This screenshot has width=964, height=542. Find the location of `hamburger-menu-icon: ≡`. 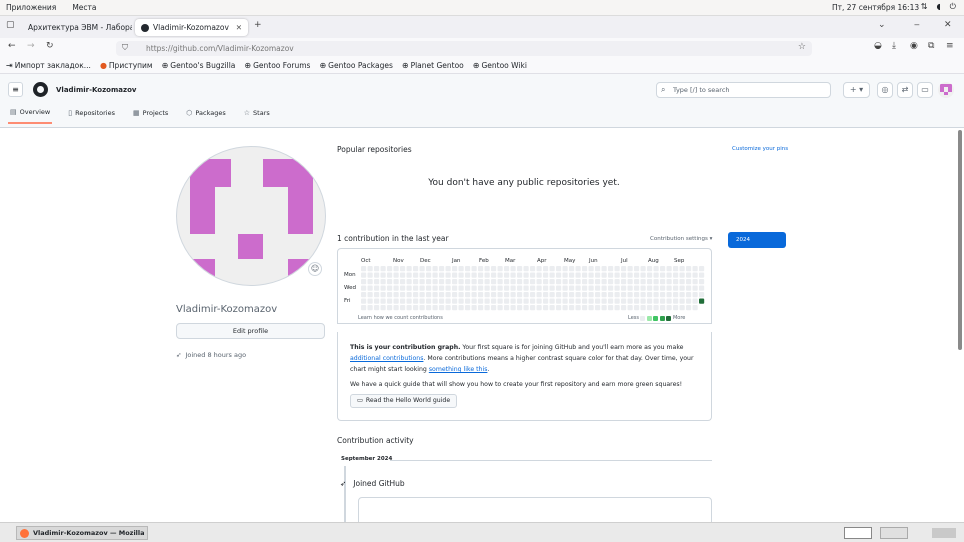

hamburger-menu-icon: ≡ is located at coordinates (15, 89).